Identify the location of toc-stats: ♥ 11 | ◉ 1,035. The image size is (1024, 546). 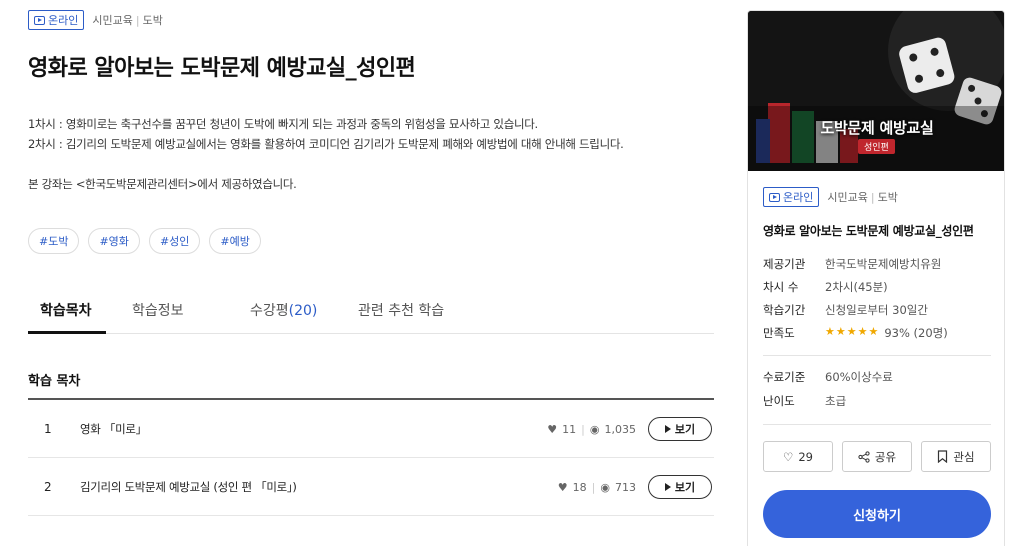
(592, 429).